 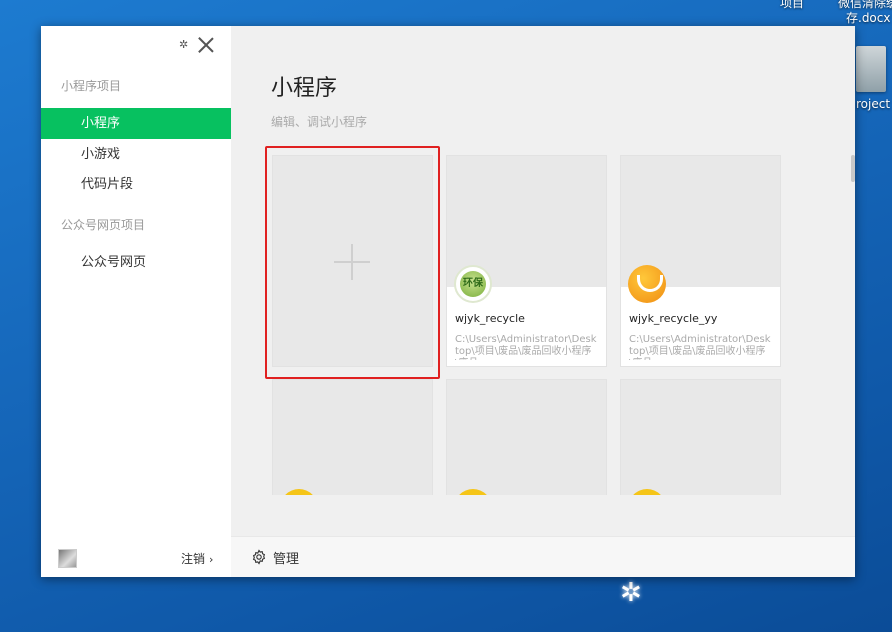 I want to click on avatar, so click(x=67, y=558).